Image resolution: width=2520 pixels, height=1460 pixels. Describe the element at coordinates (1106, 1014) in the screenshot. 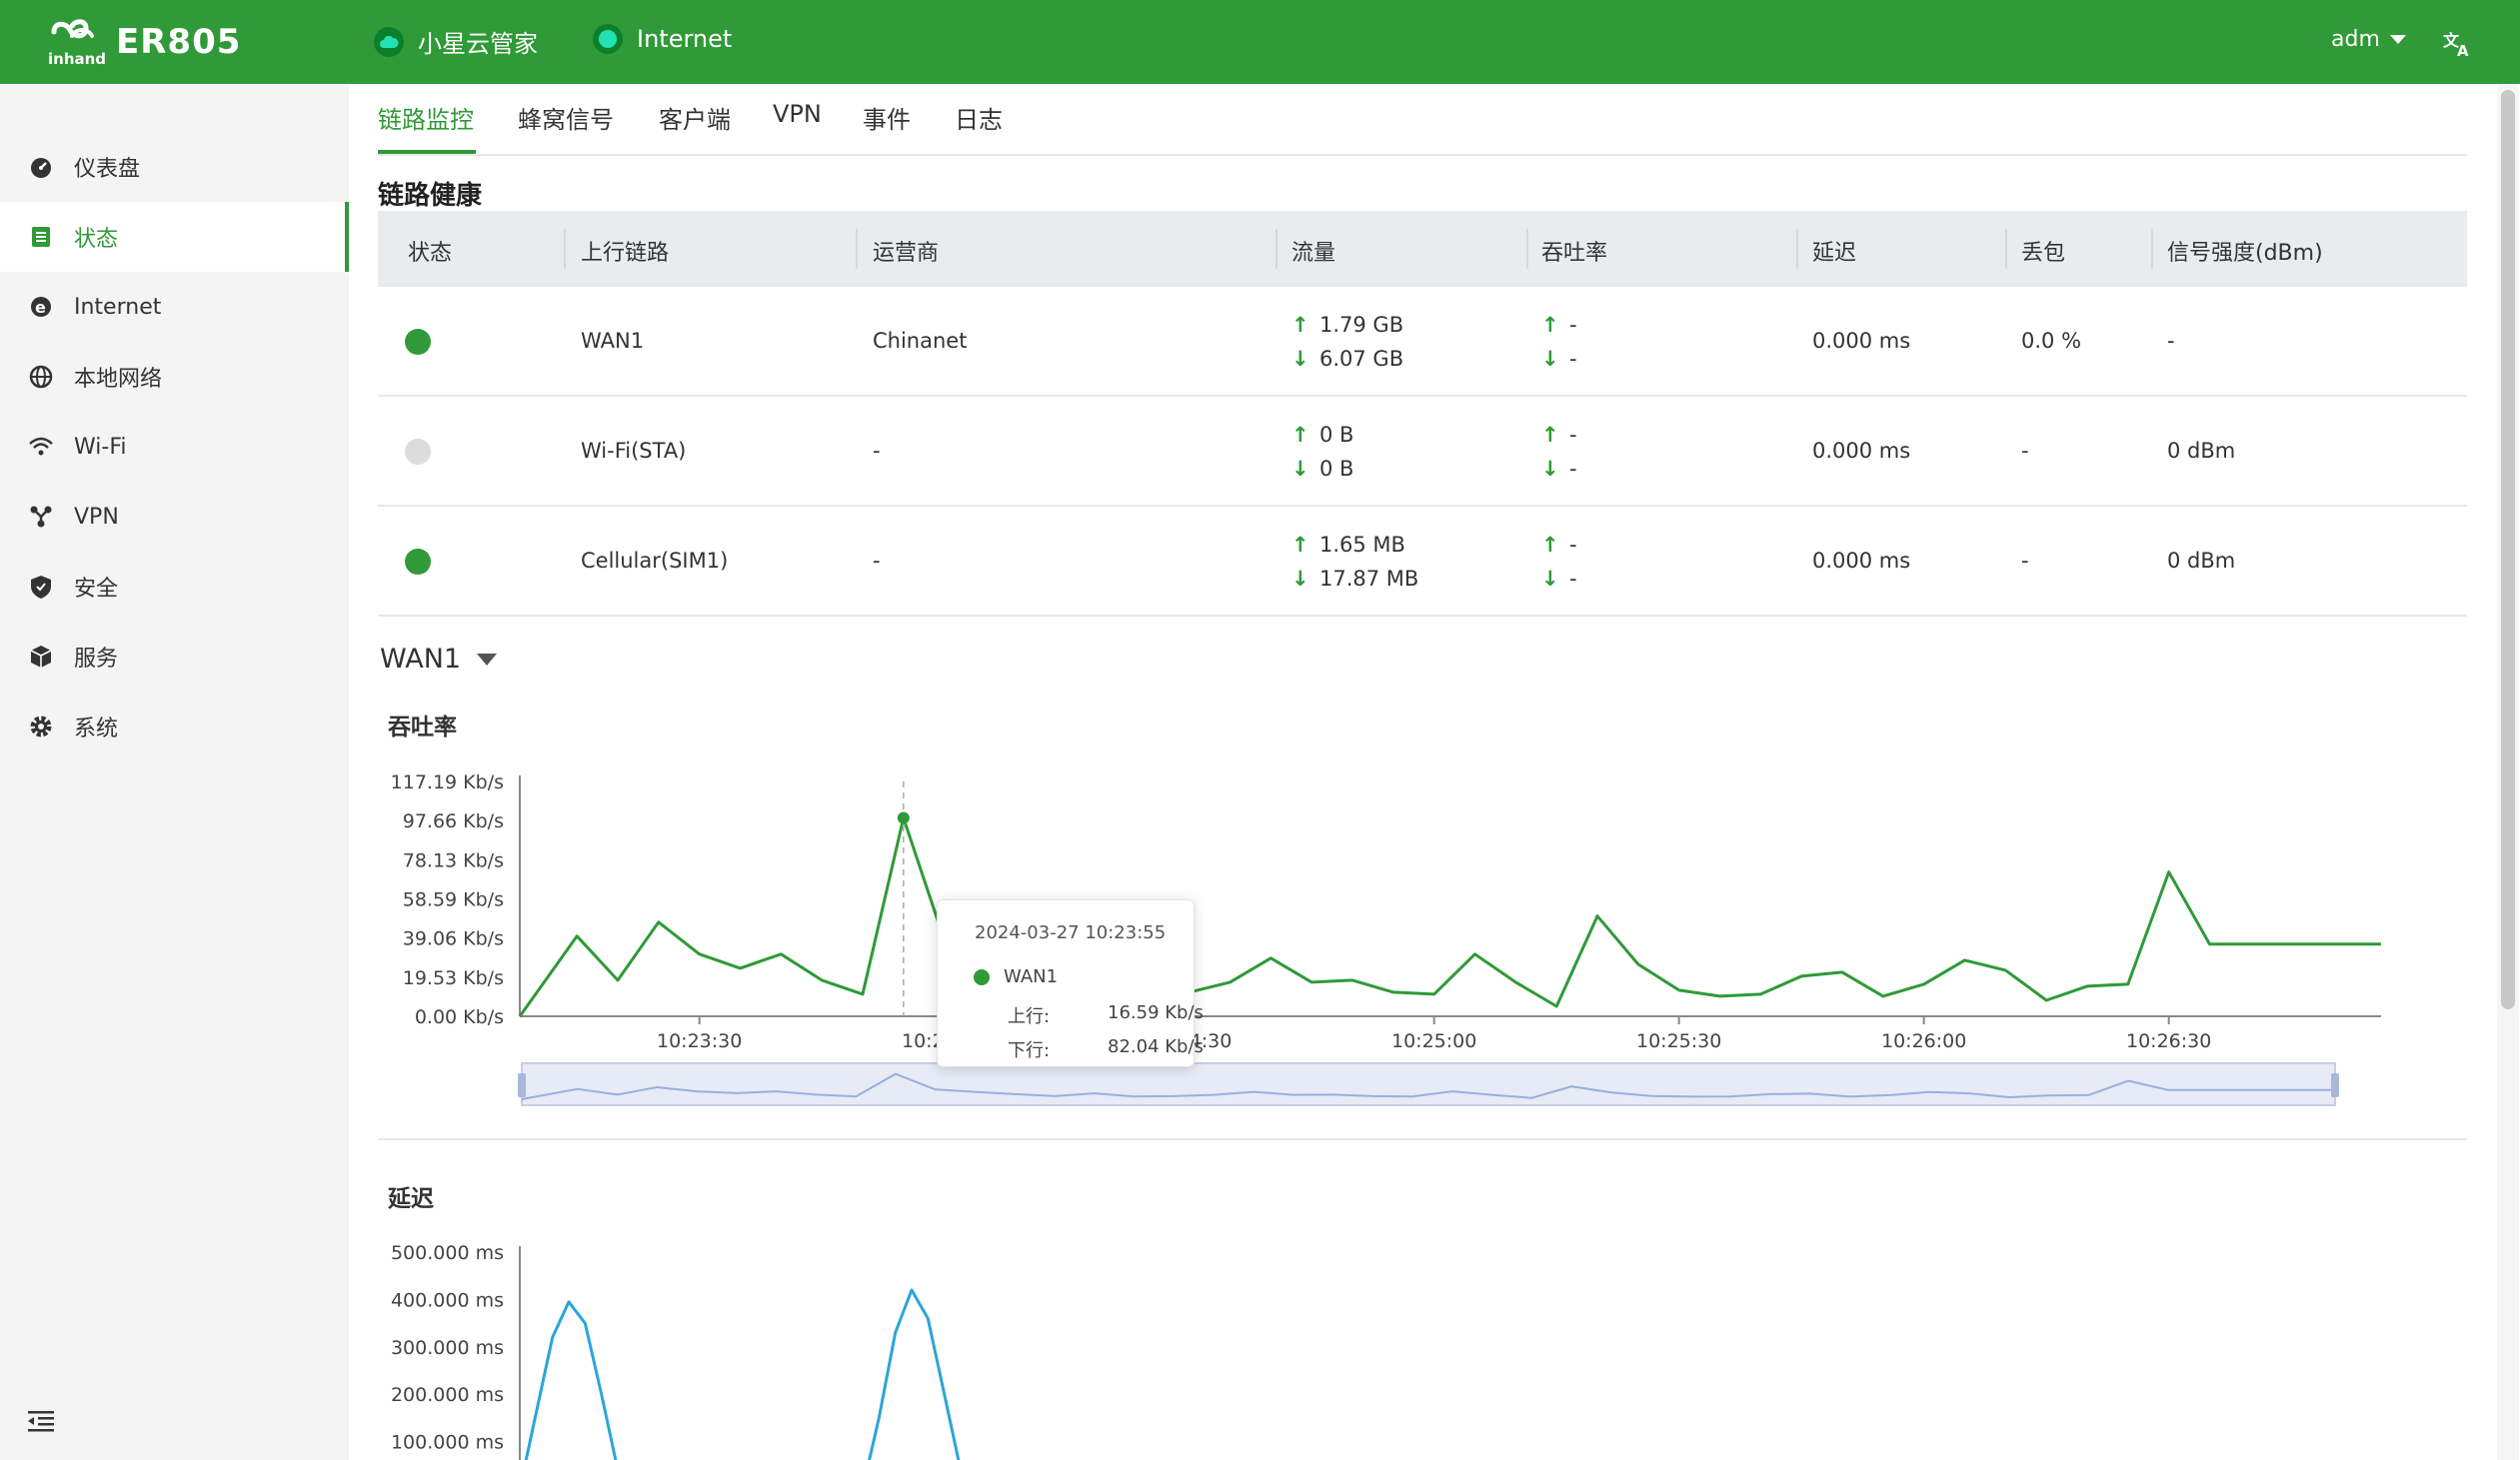

I see `tooltip-up-row: 上行: 16.59 Kb/s` at that location.